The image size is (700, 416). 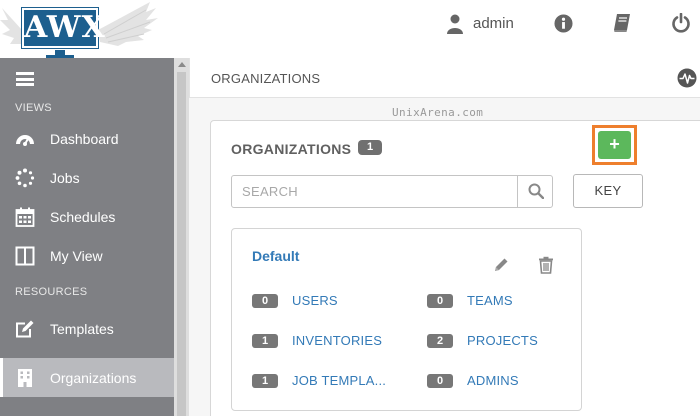 What do you see at coordinates (493, 24) in the screenshot?
I see `user-name: admin` at bounding box center [493, 24].